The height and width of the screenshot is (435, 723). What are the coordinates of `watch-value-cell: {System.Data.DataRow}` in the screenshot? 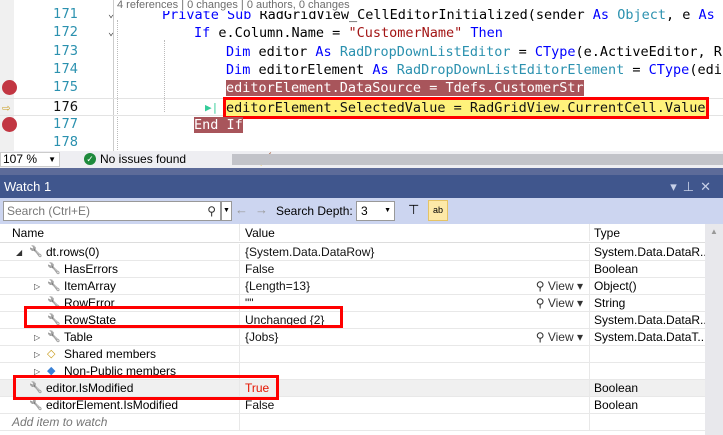 It's located at (415, 252).